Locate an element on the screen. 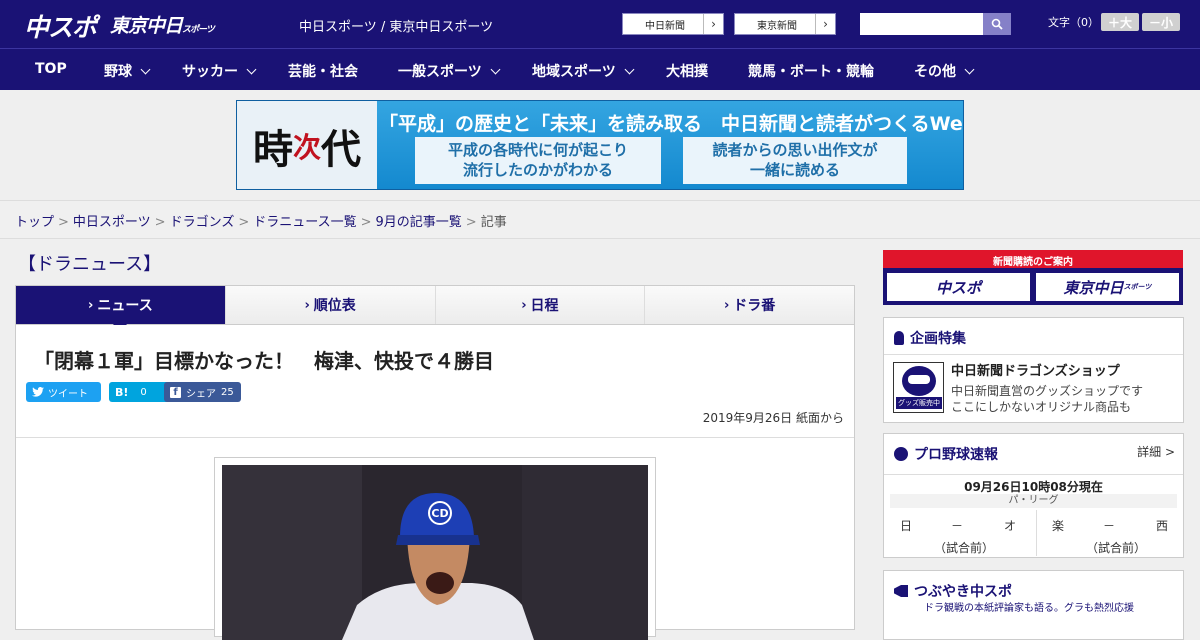 Image resolution: width=1200 pixels, height=640 pixels. nav-item-sumo: 大相撲 is located at coordinates (687, 71).